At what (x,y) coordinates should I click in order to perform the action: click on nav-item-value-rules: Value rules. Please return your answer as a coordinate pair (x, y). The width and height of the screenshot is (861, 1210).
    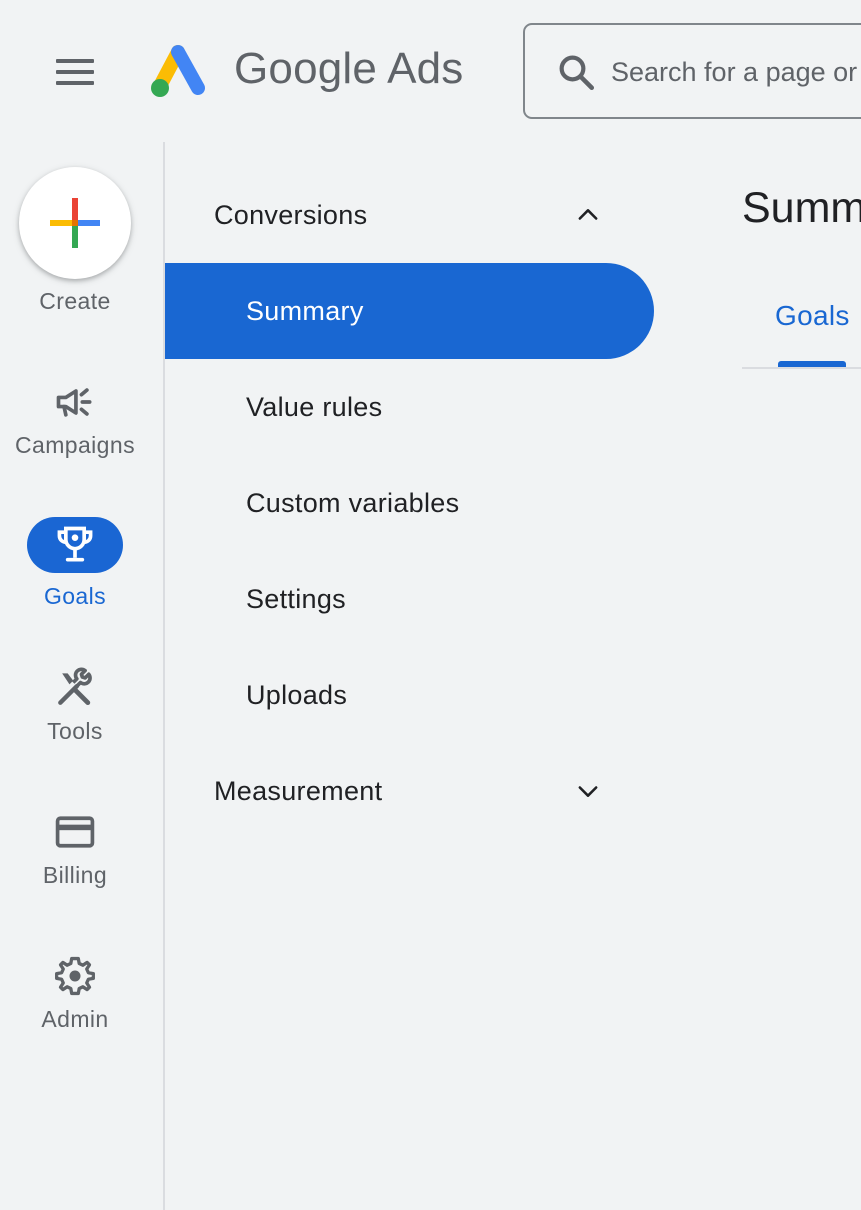
    Looking at the image, I should click on (409, 407).